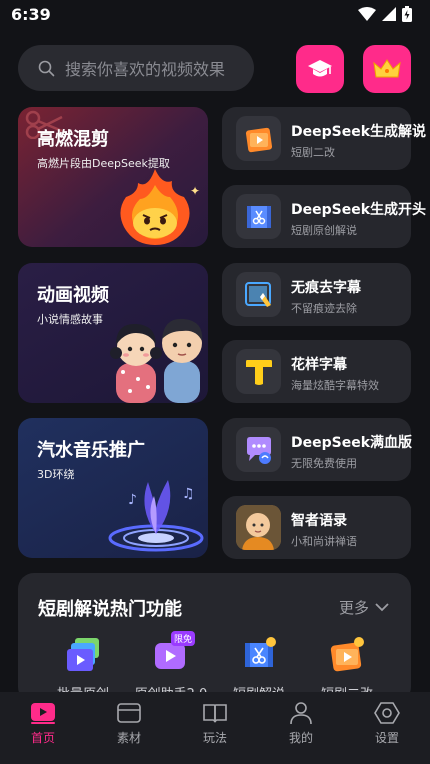 This screenshot has width=430, height=764. I want to click on section-title: 短剧解说热门功能, so click(110, 609).